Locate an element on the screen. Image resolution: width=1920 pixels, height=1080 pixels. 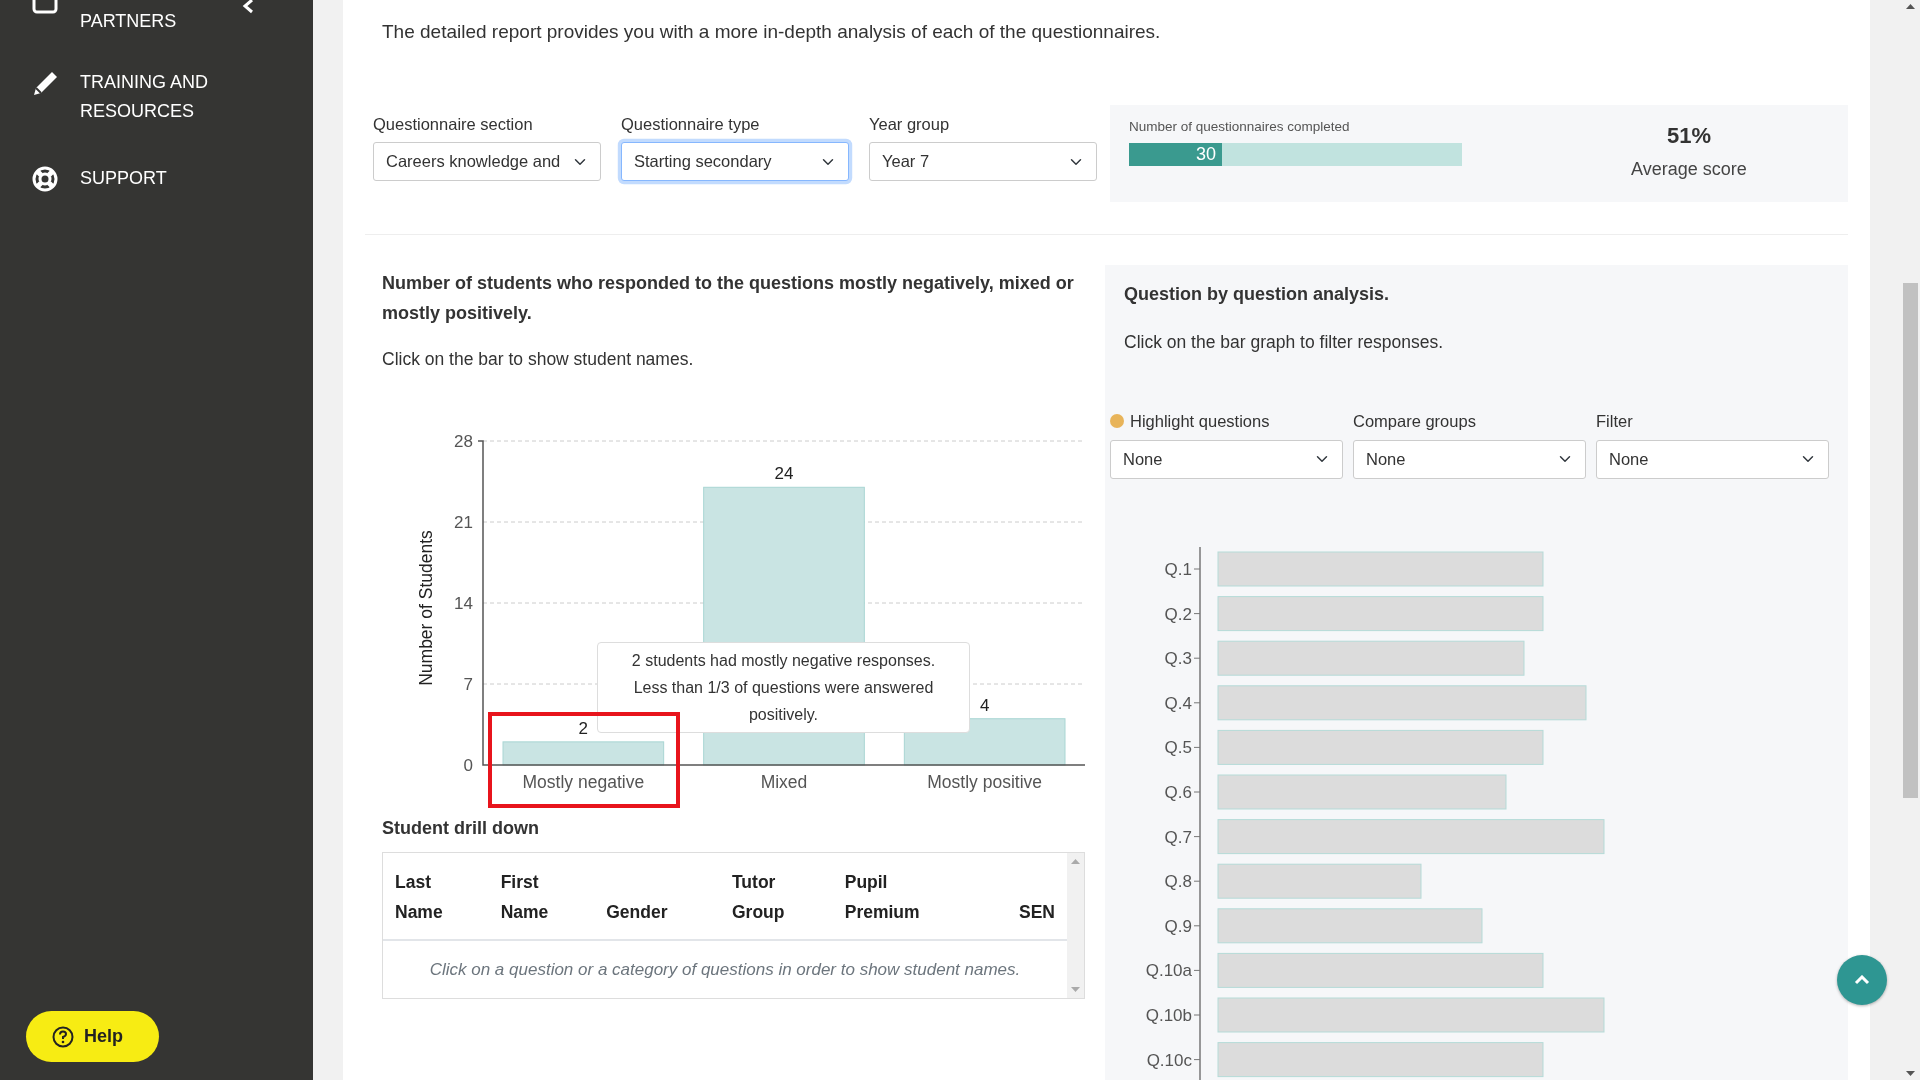
bar-value-label: 2 is located at coordinates (583, 728).